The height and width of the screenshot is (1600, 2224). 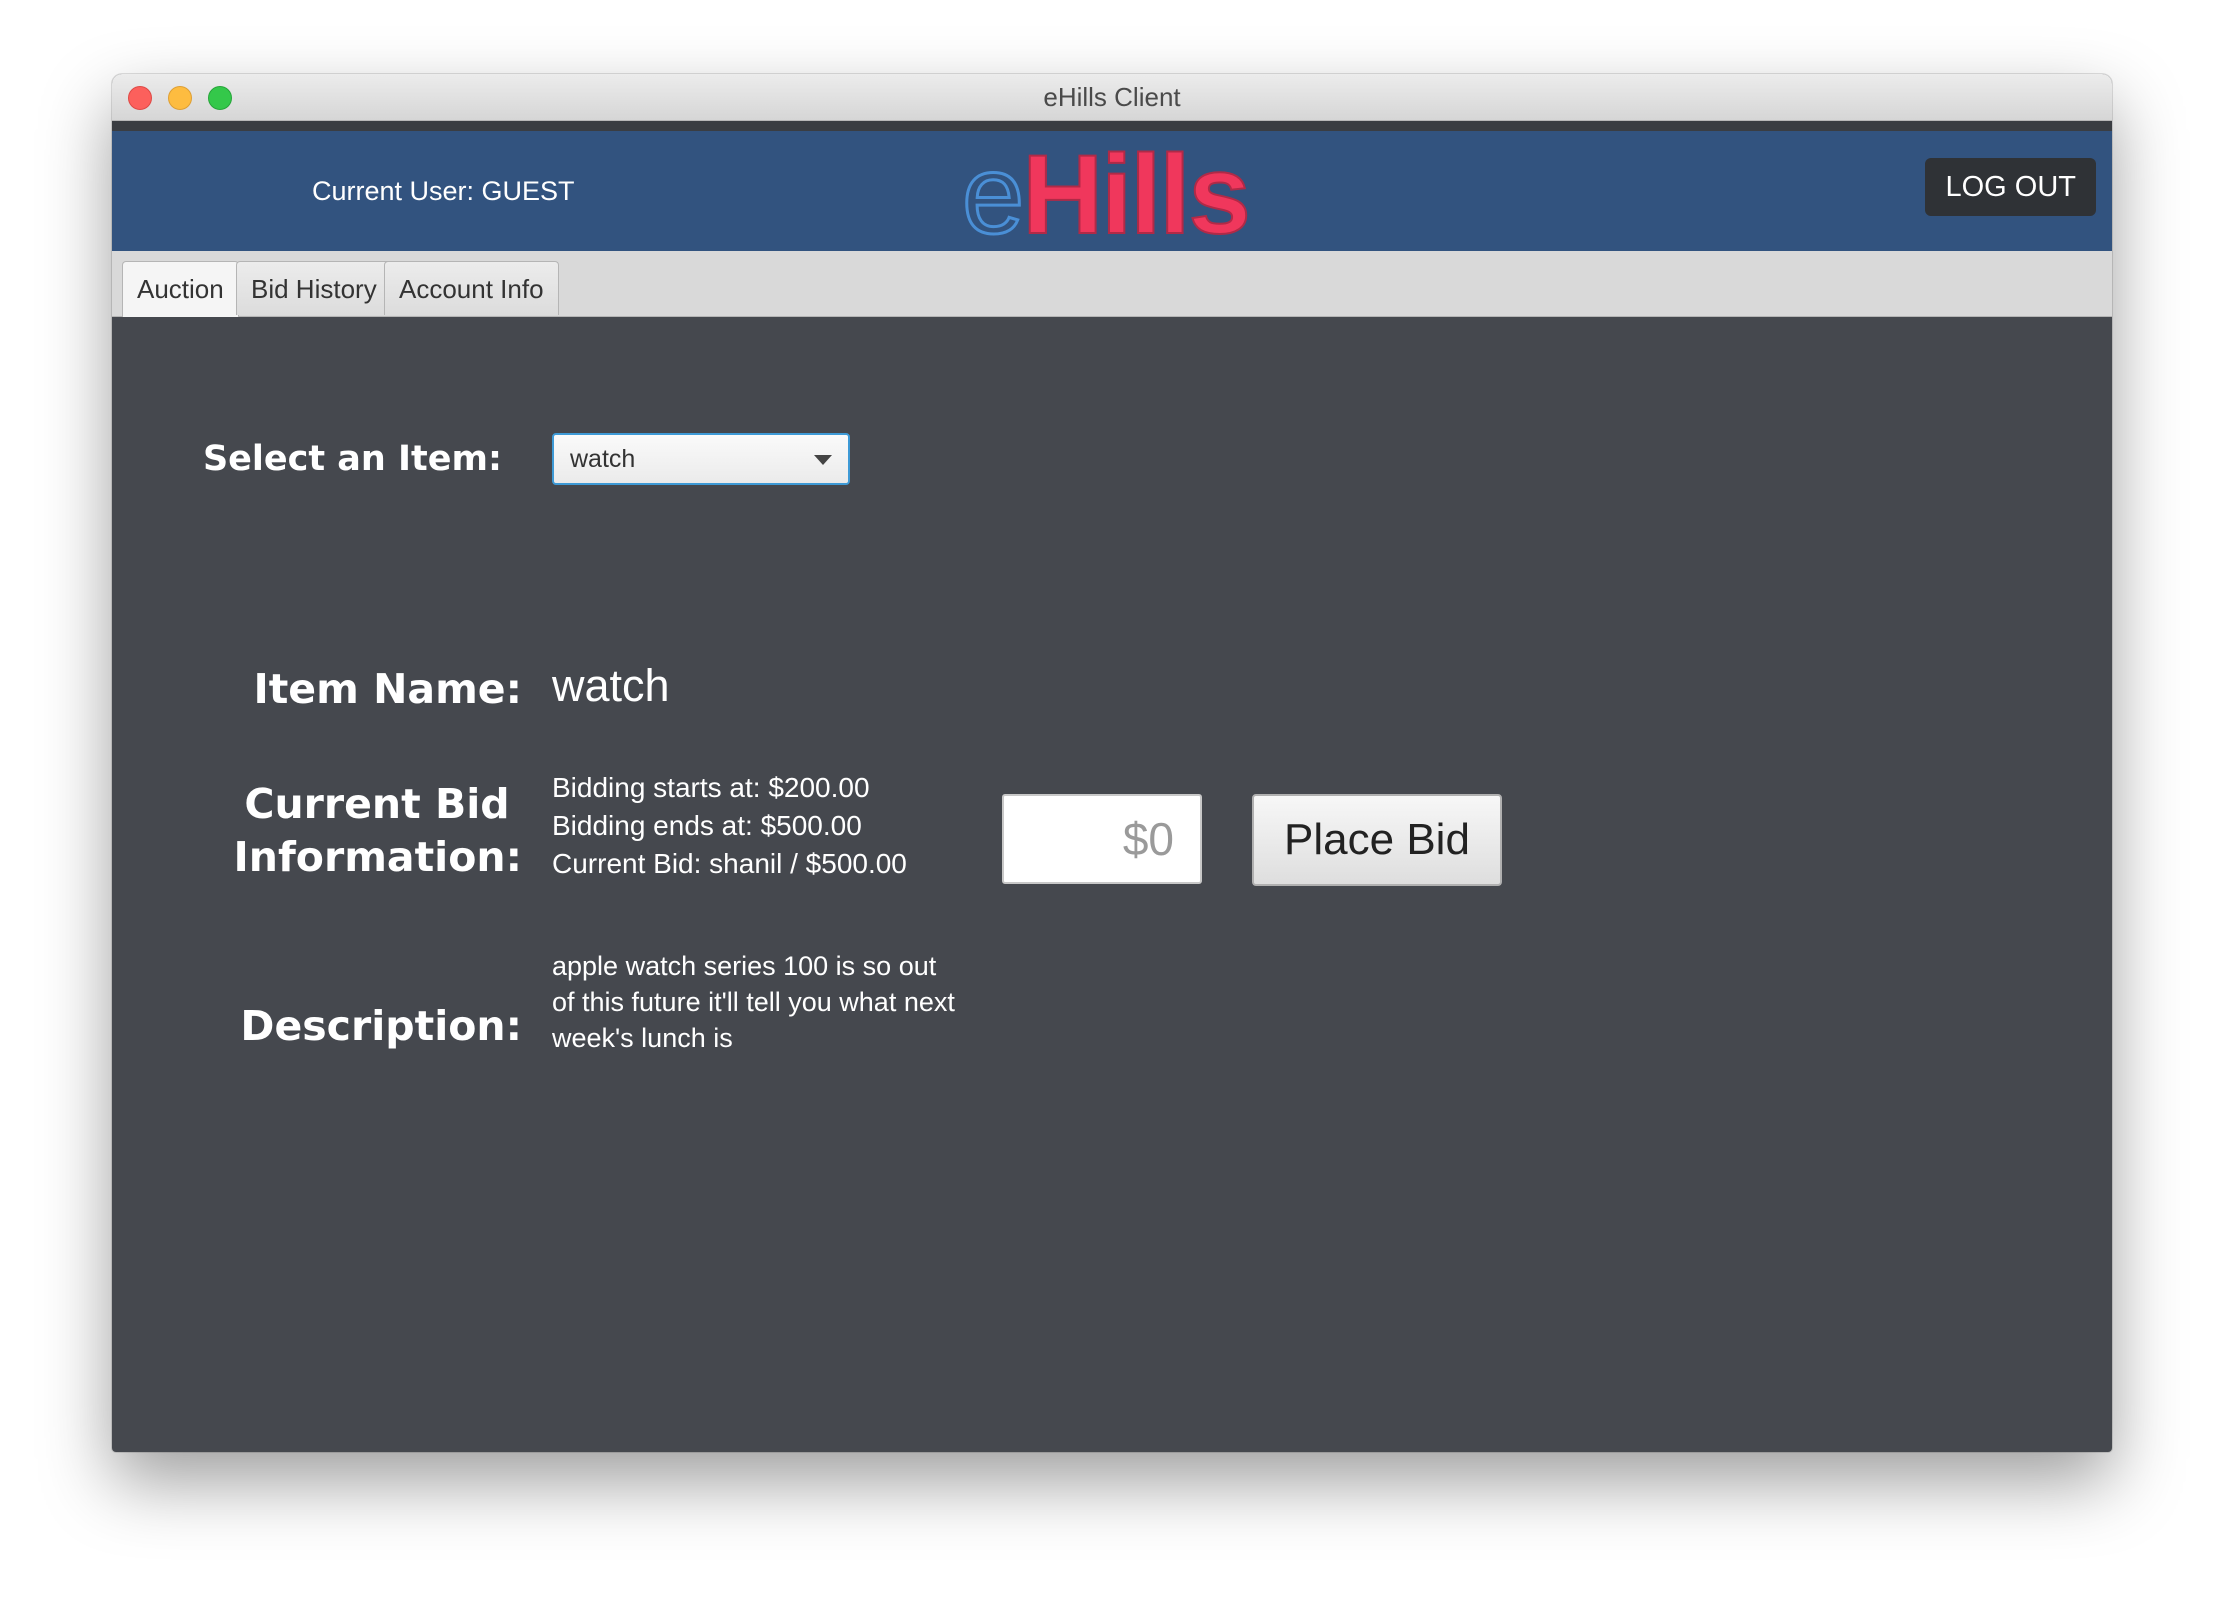 What do you see at coordinates (701, 459) in the screenshot?
I see `item-select-dropdown: watch` at bounding box center [701, 459].